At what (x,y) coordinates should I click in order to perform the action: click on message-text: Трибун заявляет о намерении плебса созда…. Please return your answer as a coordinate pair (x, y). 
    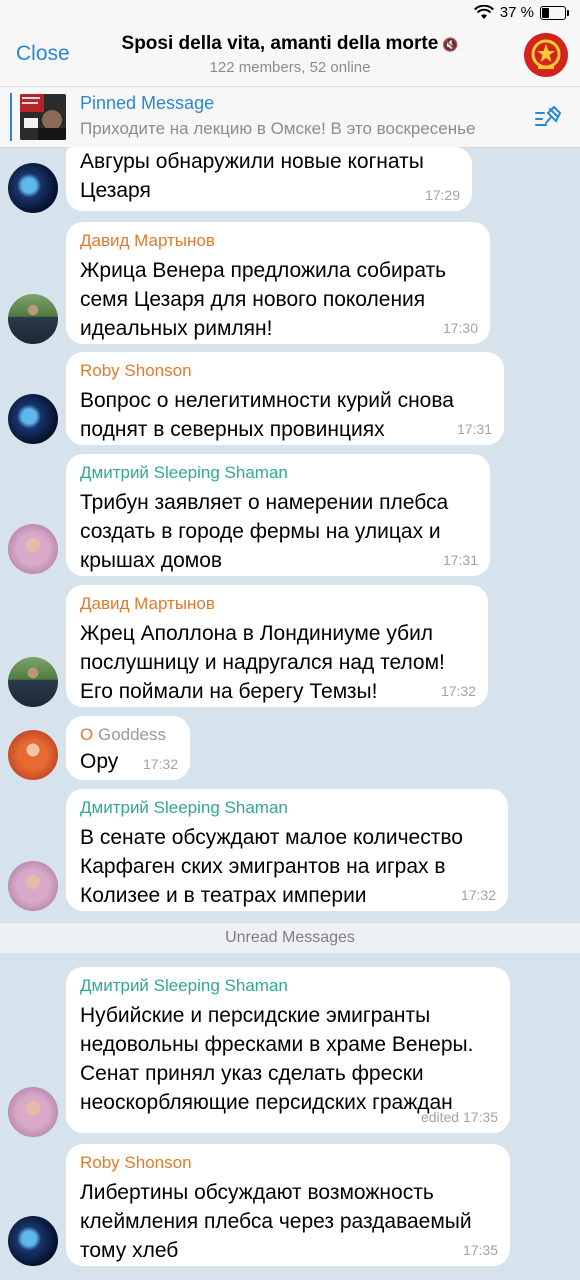
    Looking at the image, I should click on (264, 531).